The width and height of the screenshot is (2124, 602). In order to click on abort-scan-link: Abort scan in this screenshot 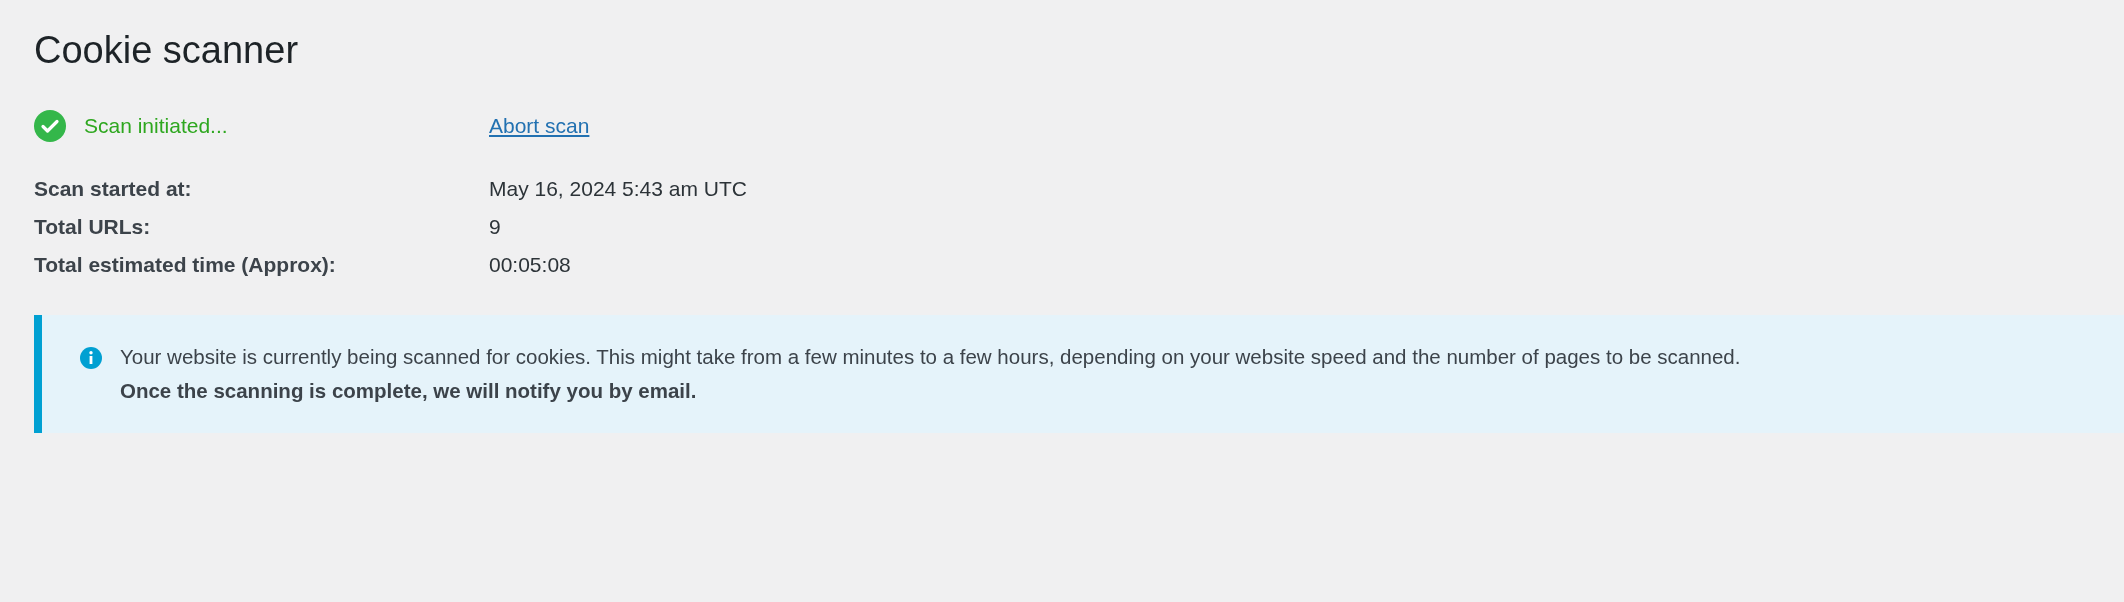, I will do `click(539, 126)`.